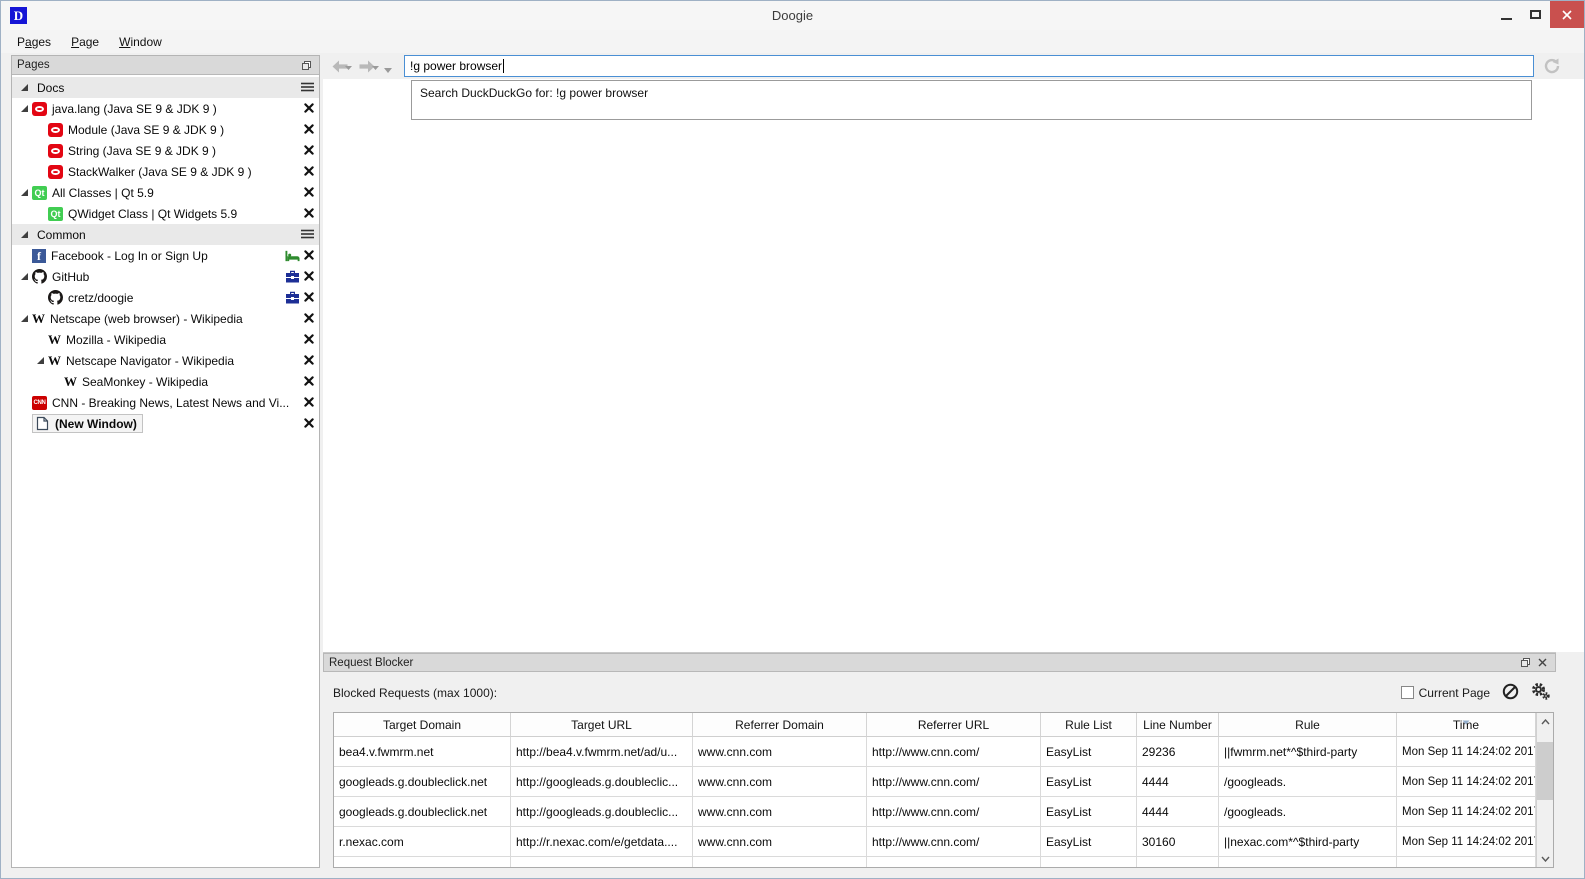 This screenshot has height=879, width=1585. I want to click on menu-page: Page, so click(85, 42).